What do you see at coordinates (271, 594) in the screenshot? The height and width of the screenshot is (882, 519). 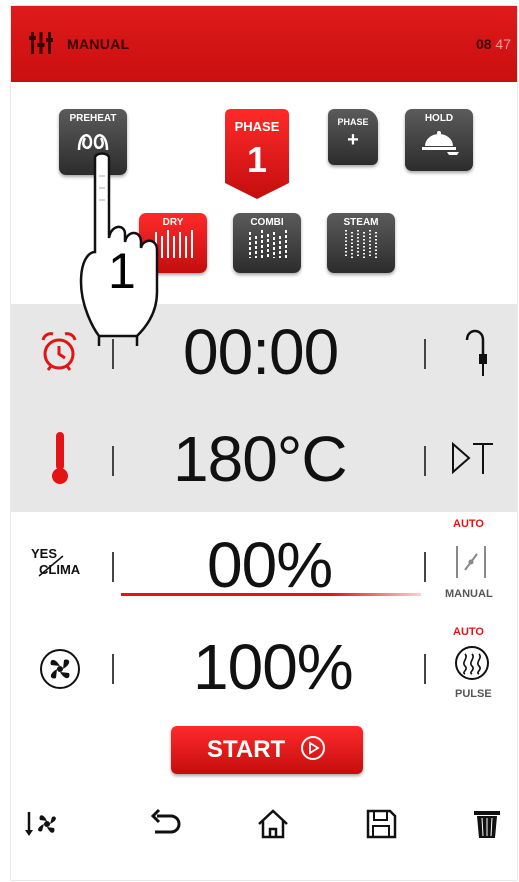 I see `humidity-slider-track` at bounding box center [271, 594].